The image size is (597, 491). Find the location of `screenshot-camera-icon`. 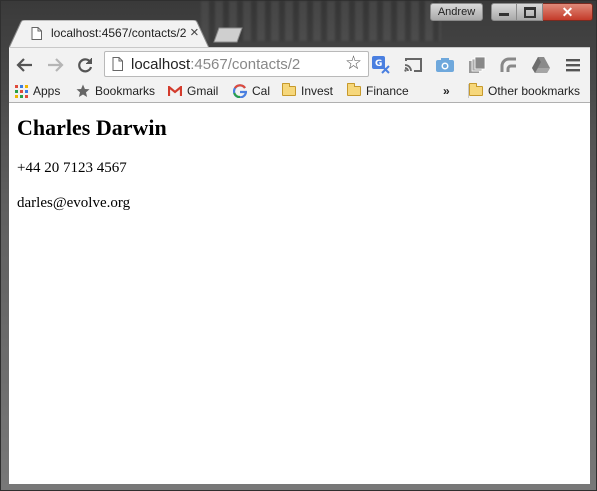

screenshot-camera-icon is located at coordinates (445, 65).